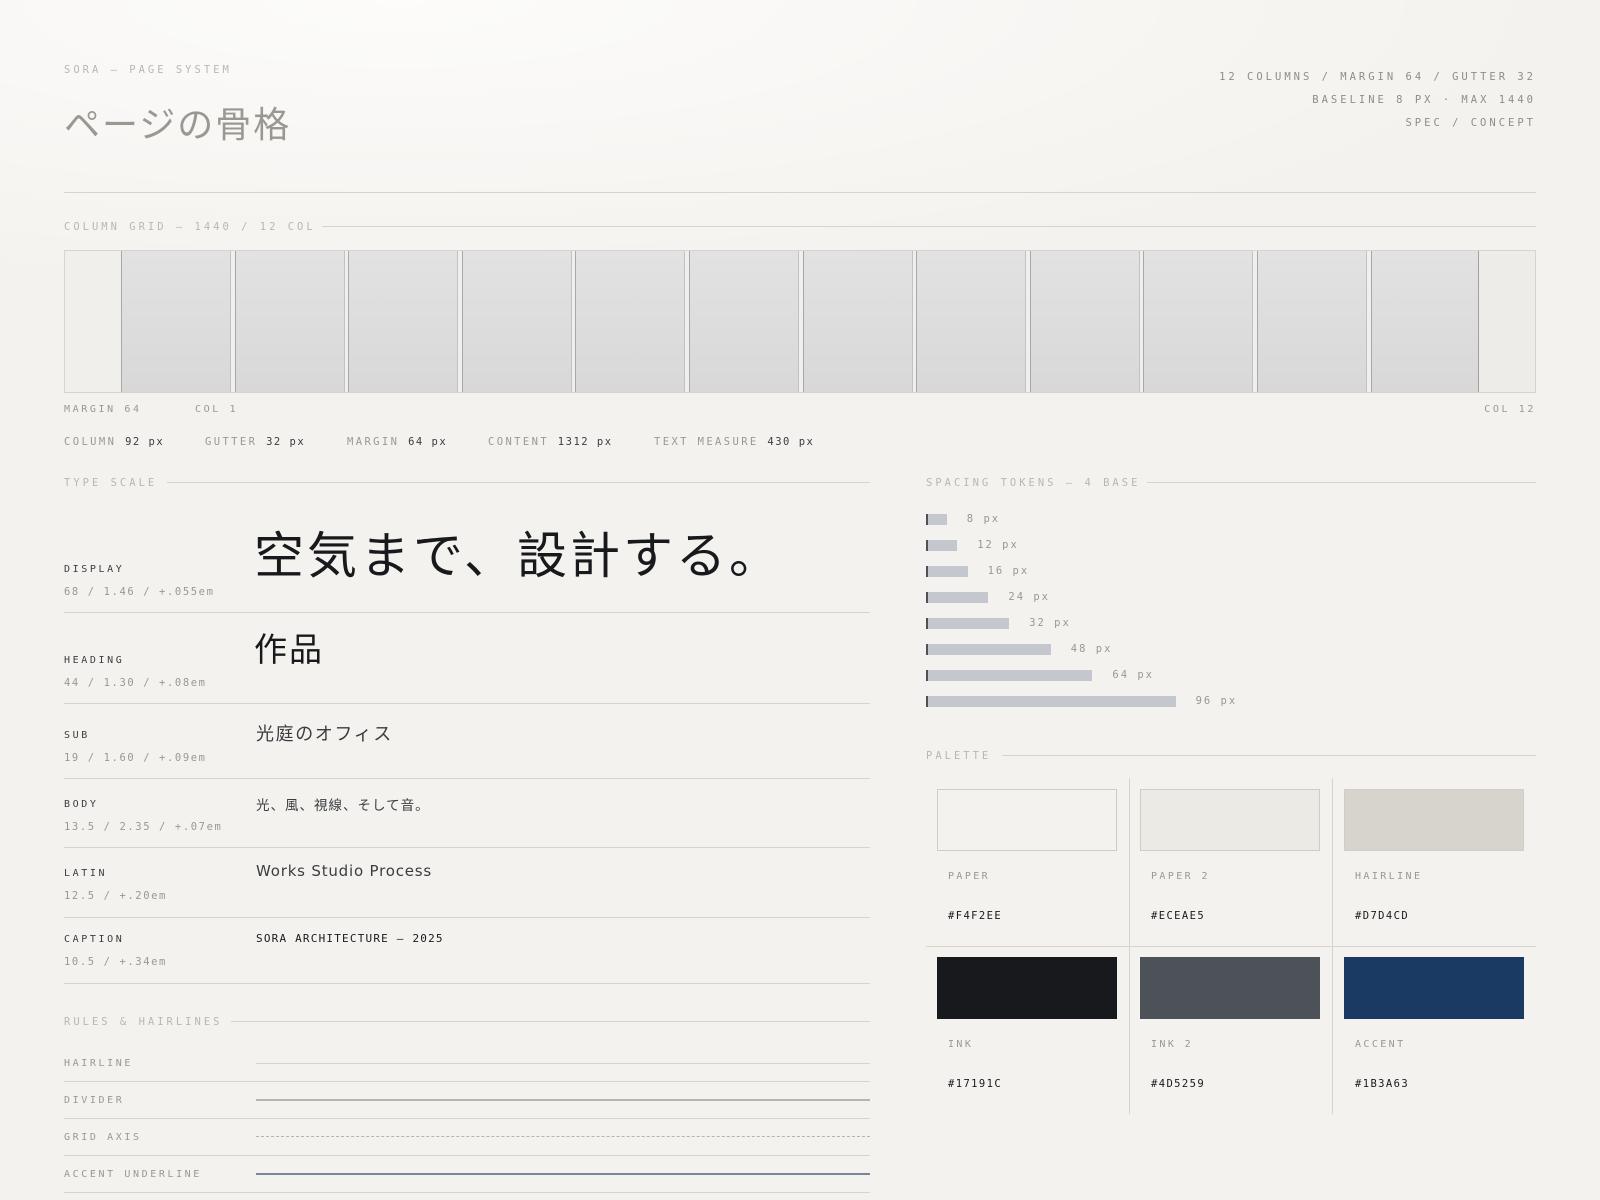 The width and height of the screenshot is (1600, 1200). I want to click on swatch-name: HAIRLINE, so click(1389, 876).